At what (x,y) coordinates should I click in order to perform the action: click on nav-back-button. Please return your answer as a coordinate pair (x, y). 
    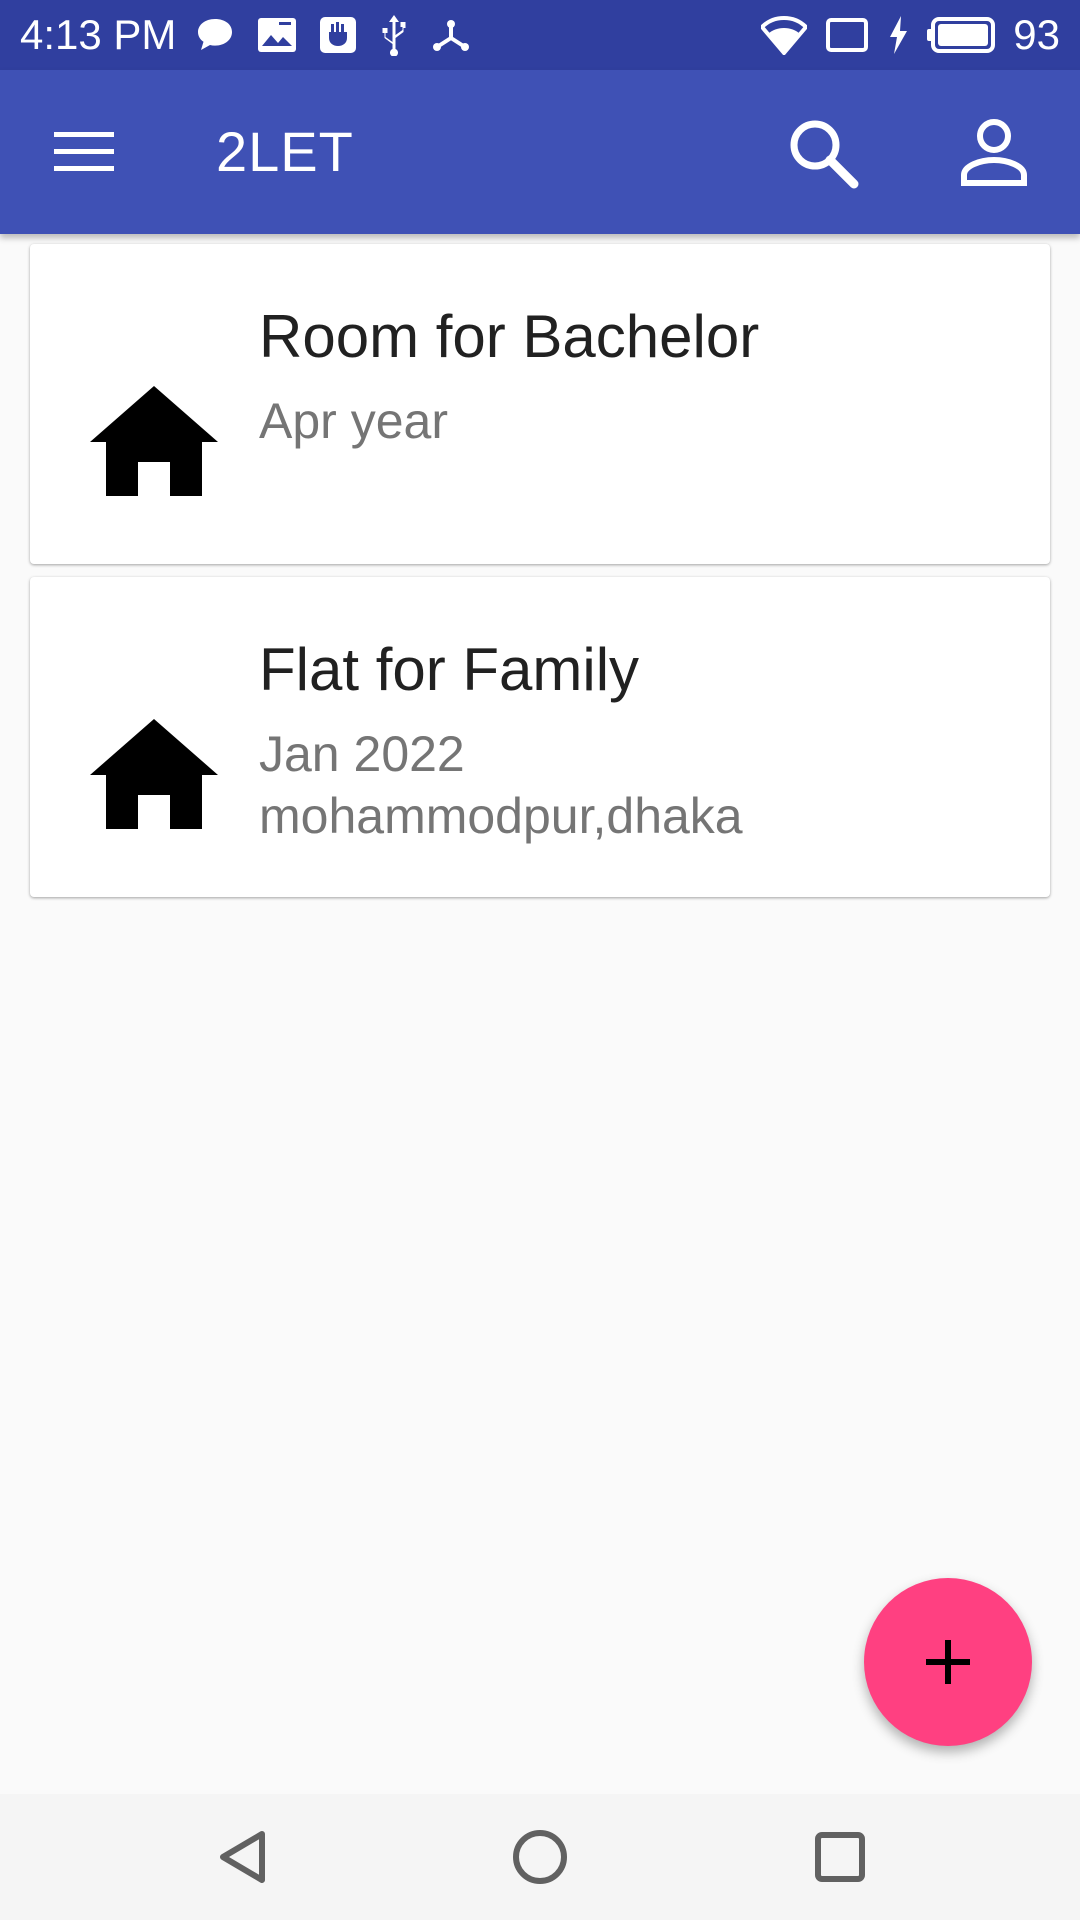
    Looking at the image, I should click on (242, 1857).